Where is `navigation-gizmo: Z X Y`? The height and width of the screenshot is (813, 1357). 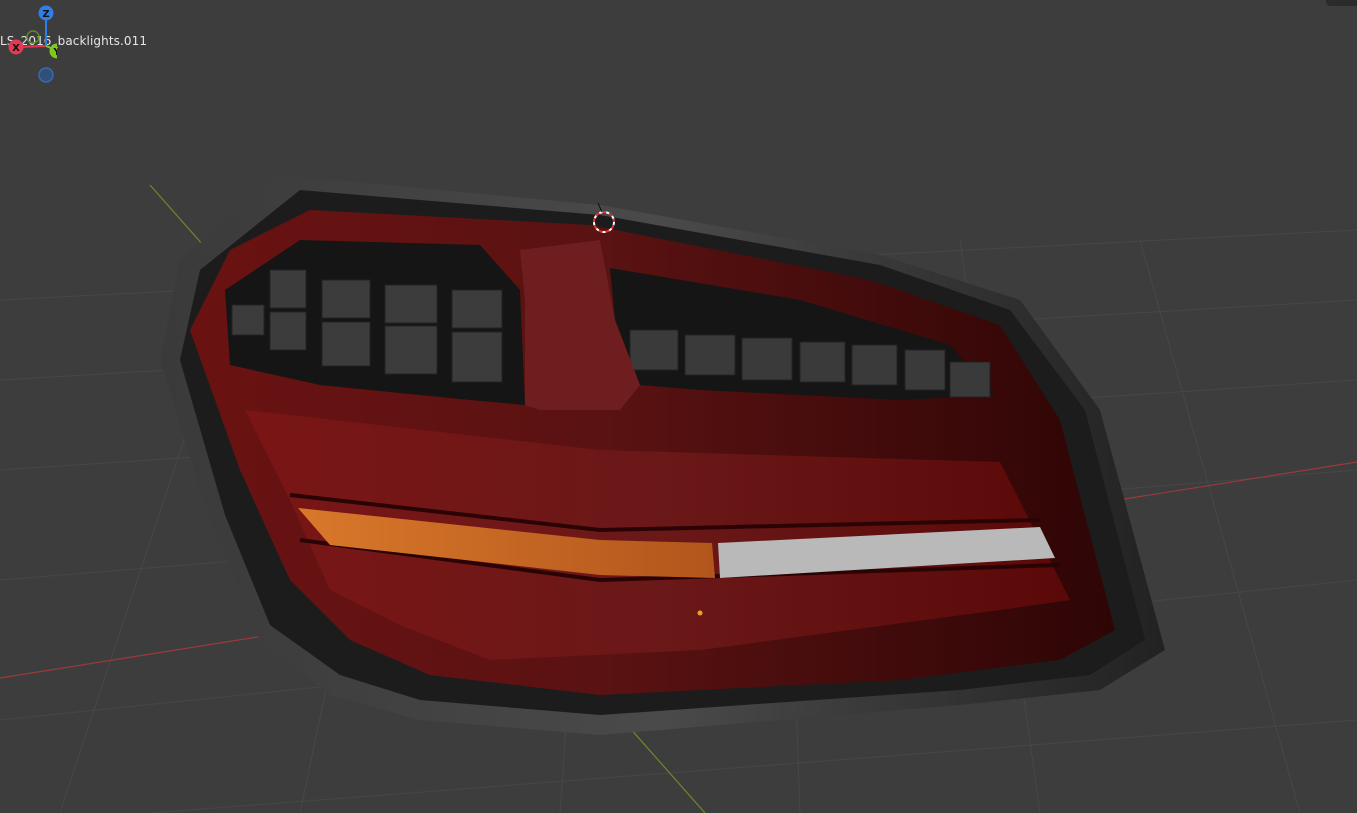
navigation-gizmo: Z X Y is located at coordinates (28, 43).